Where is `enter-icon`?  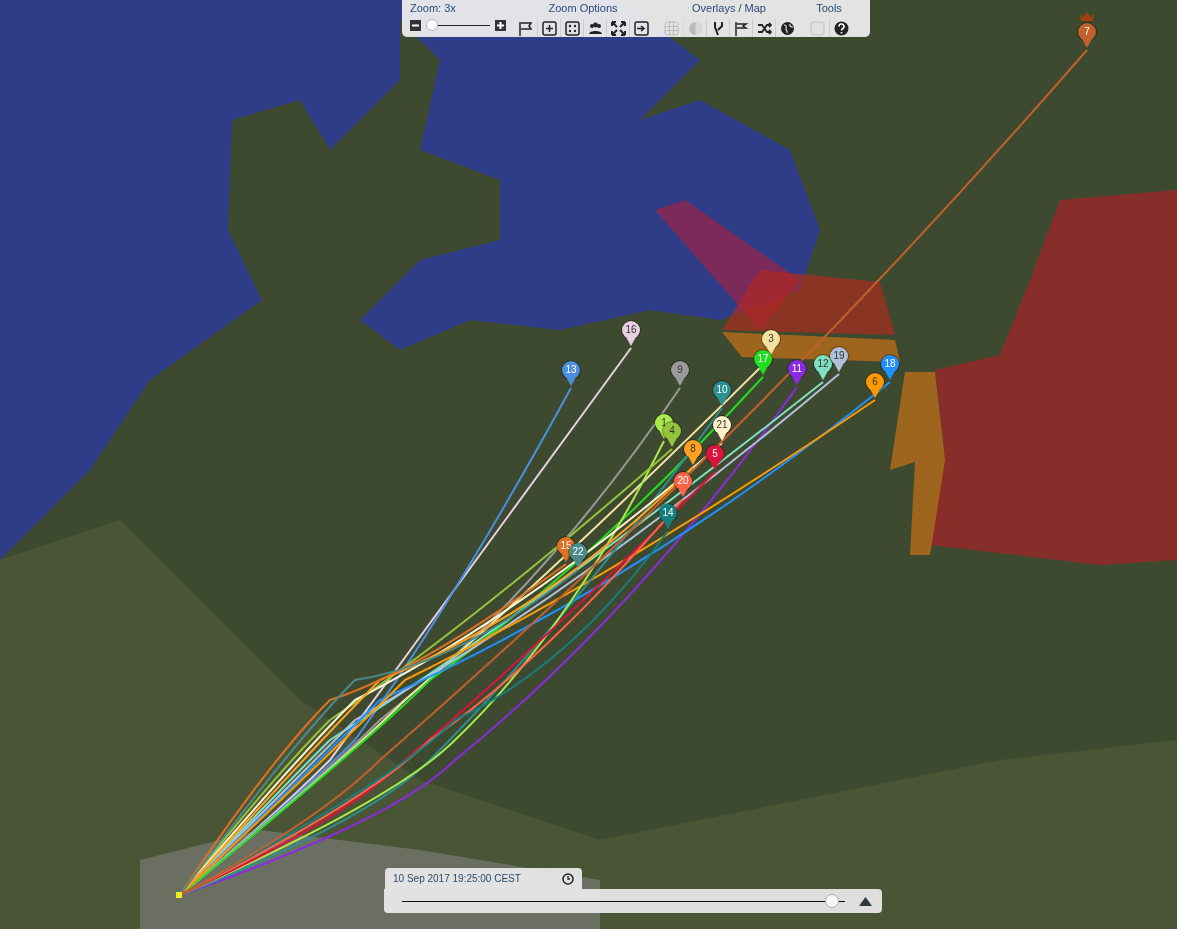 enter-icon is located at coordinates (641, 28).